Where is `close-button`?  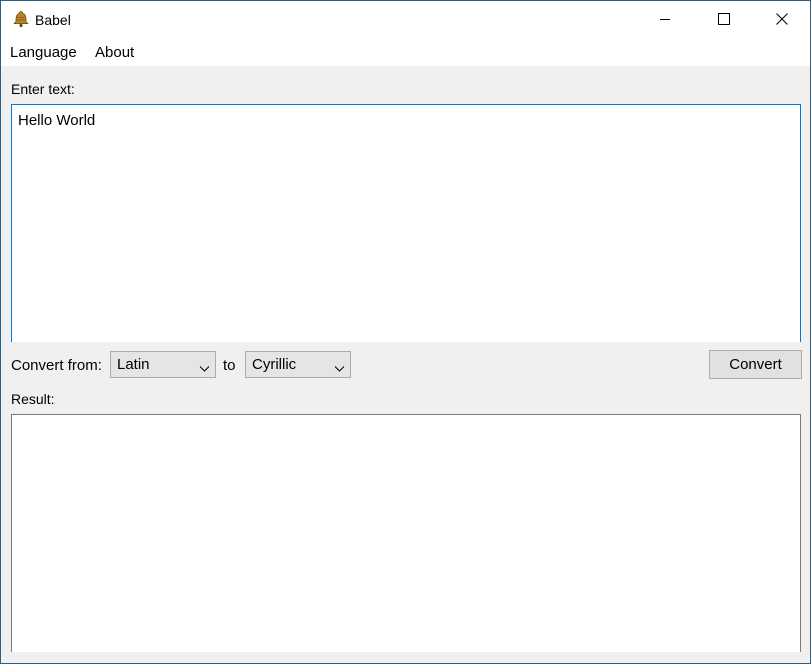
close-button is located at coordinates (781, 19).